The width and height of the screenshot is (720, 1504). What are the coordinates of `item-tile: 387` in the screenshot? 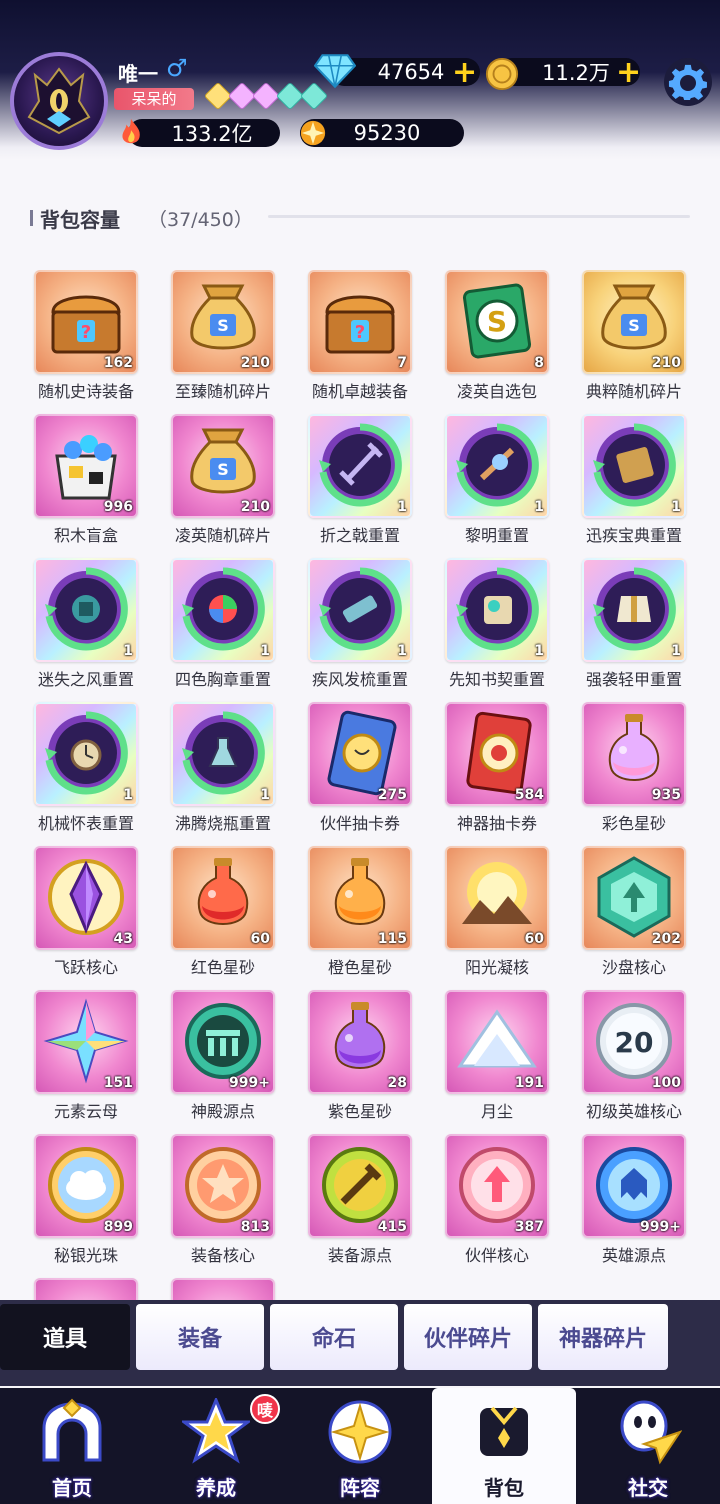 It's located at (497, 1186).